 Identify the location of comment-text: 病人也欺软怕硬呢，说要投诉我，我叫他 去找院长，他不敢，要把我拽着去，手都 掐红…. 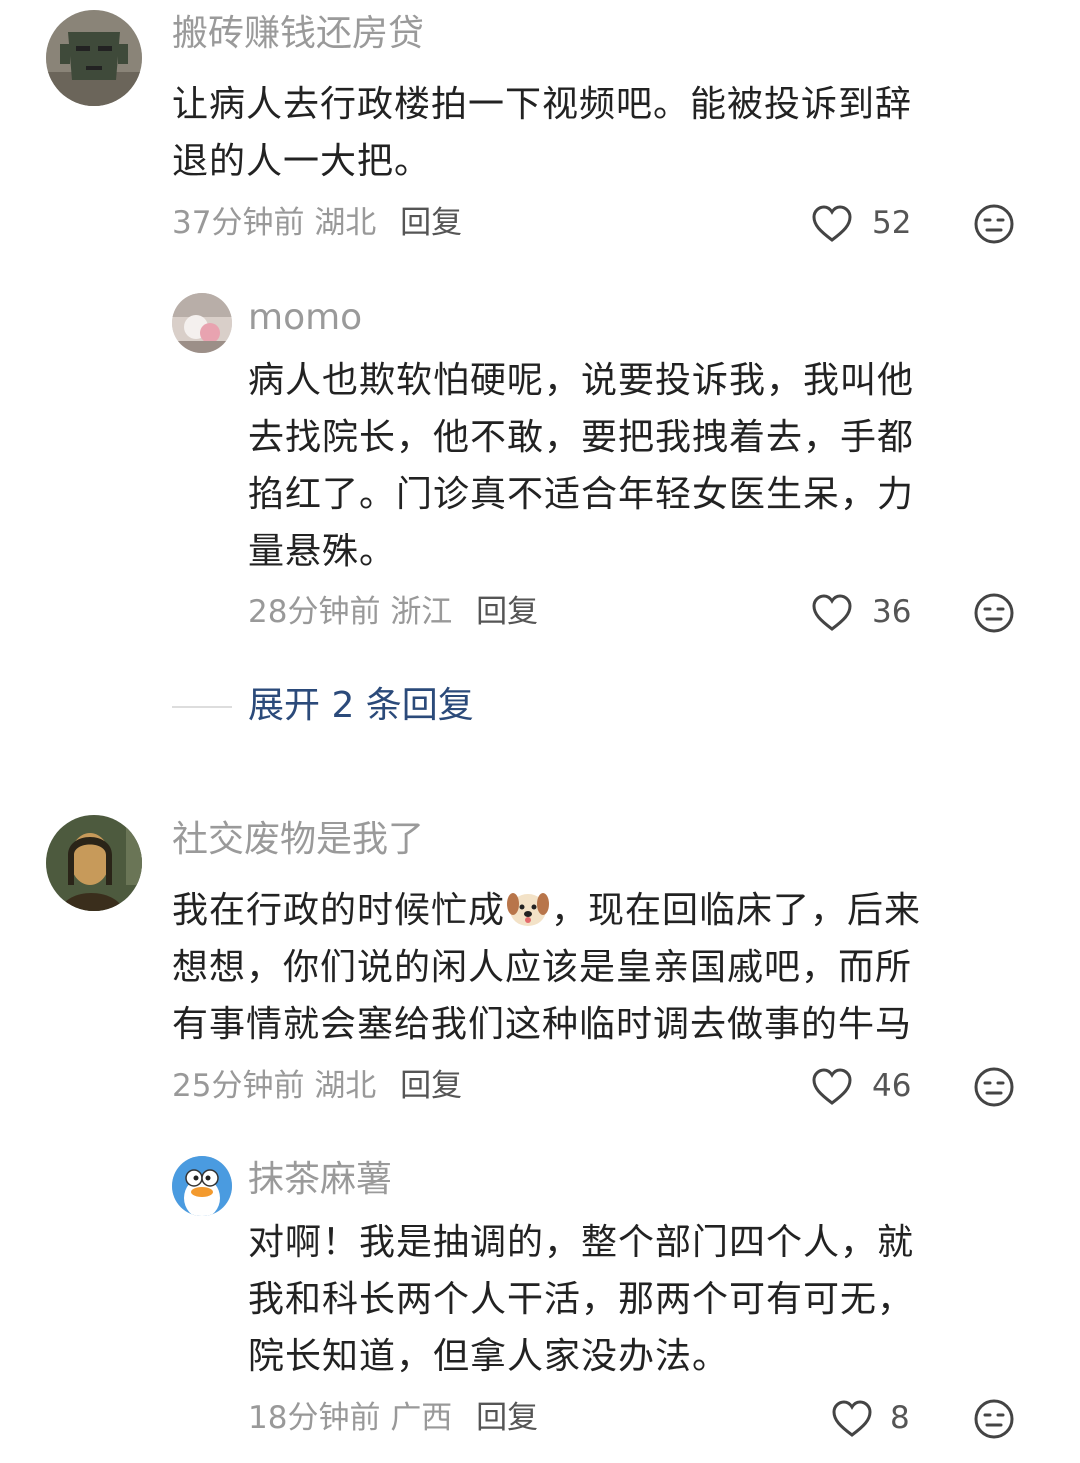
(648, 466).